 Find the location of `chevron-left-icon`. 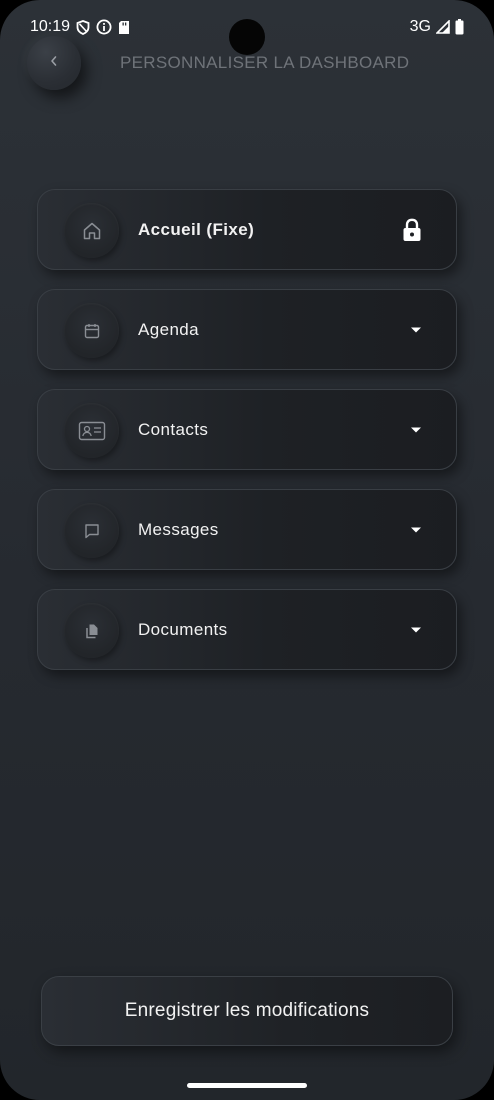

chevron-left-icon is located at coordinates (54, 63).